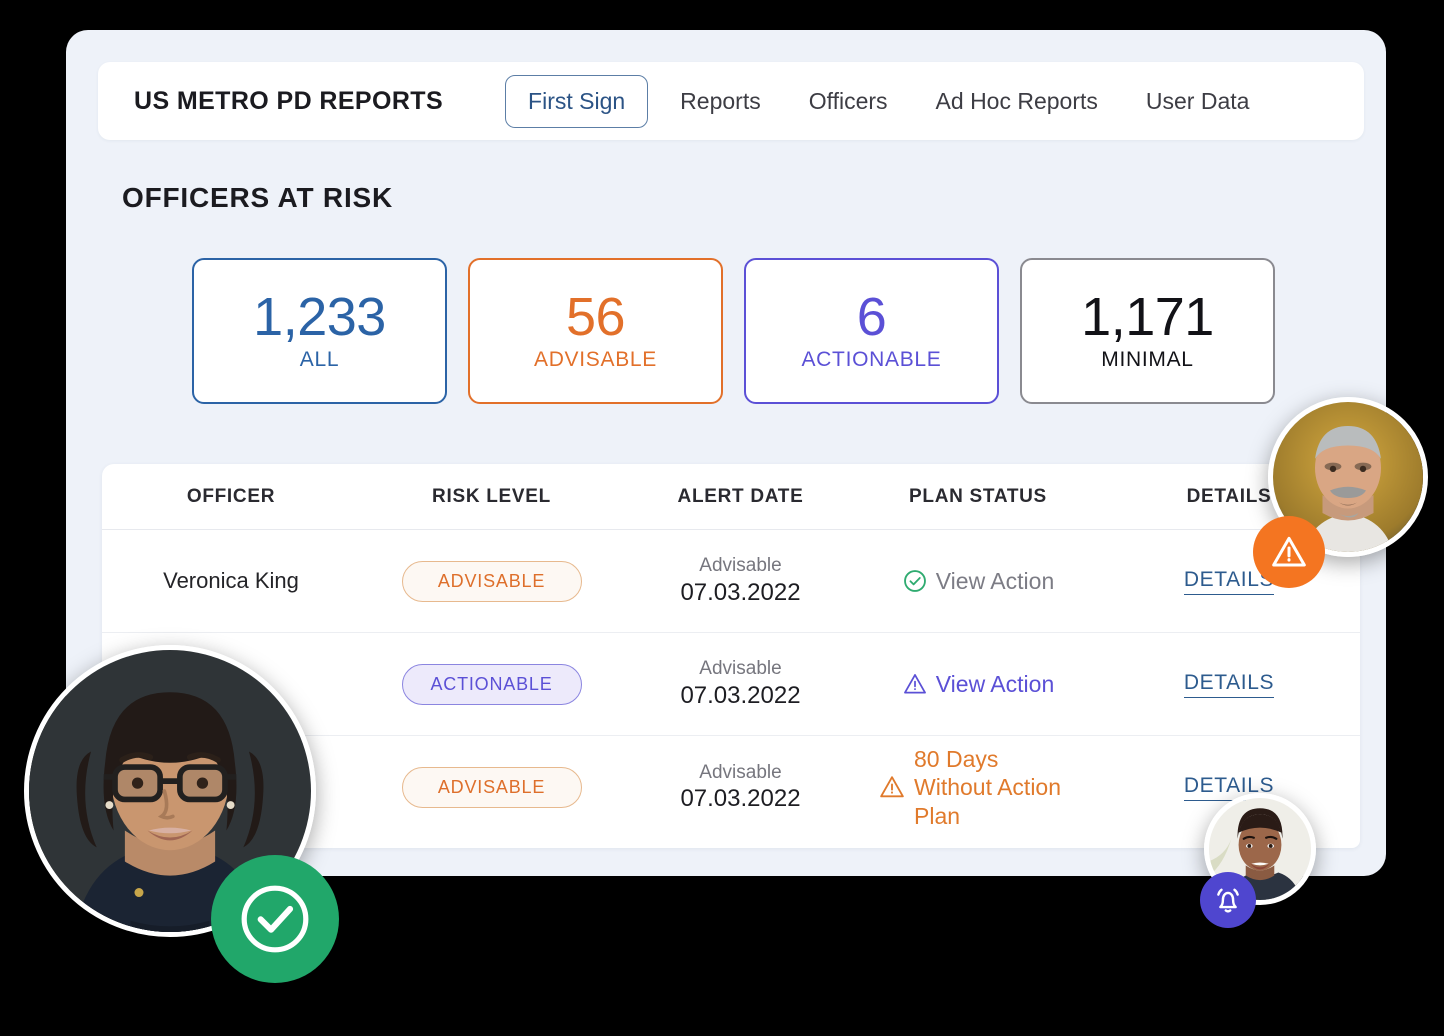 The width and height of the screenshot is (1444, 1036). Describe the element at coordinates (978, 496) in the screenshot. I see `column-header-plan-status: PLAN STATUS` at that location.